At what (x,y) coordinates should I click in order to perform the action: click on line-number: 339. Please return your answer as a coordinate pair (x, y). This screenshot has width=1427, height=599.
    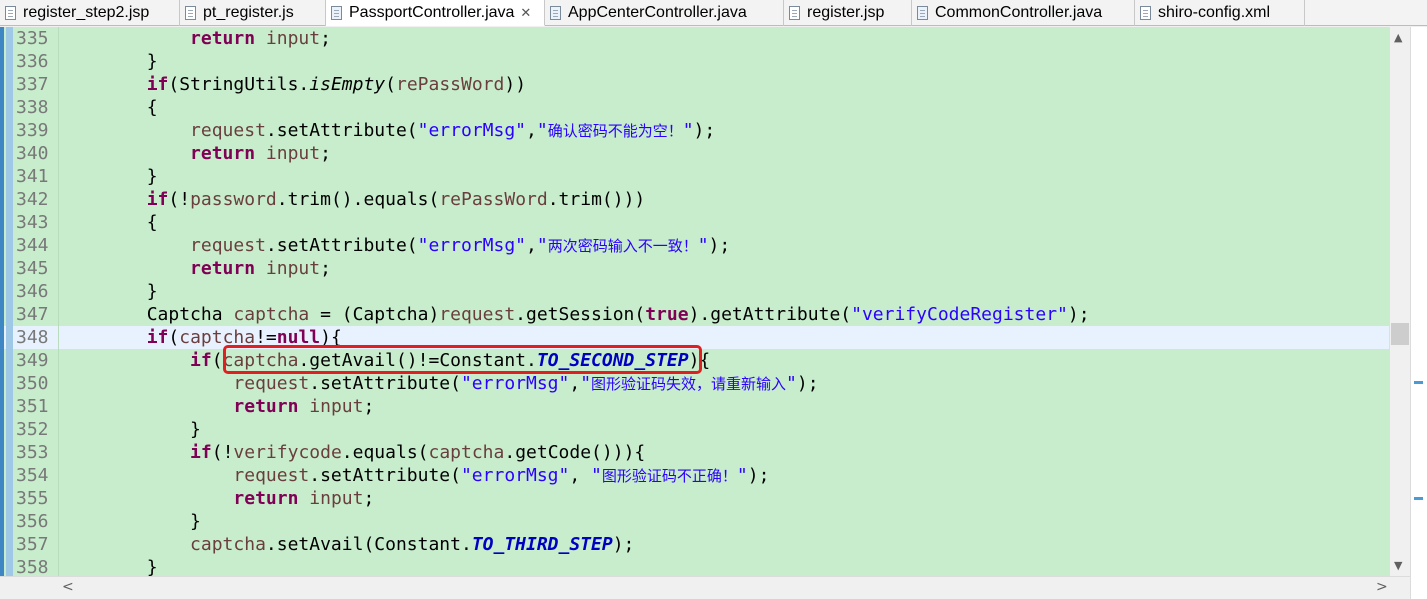
    Looking at the image, I should click on (32, 130).